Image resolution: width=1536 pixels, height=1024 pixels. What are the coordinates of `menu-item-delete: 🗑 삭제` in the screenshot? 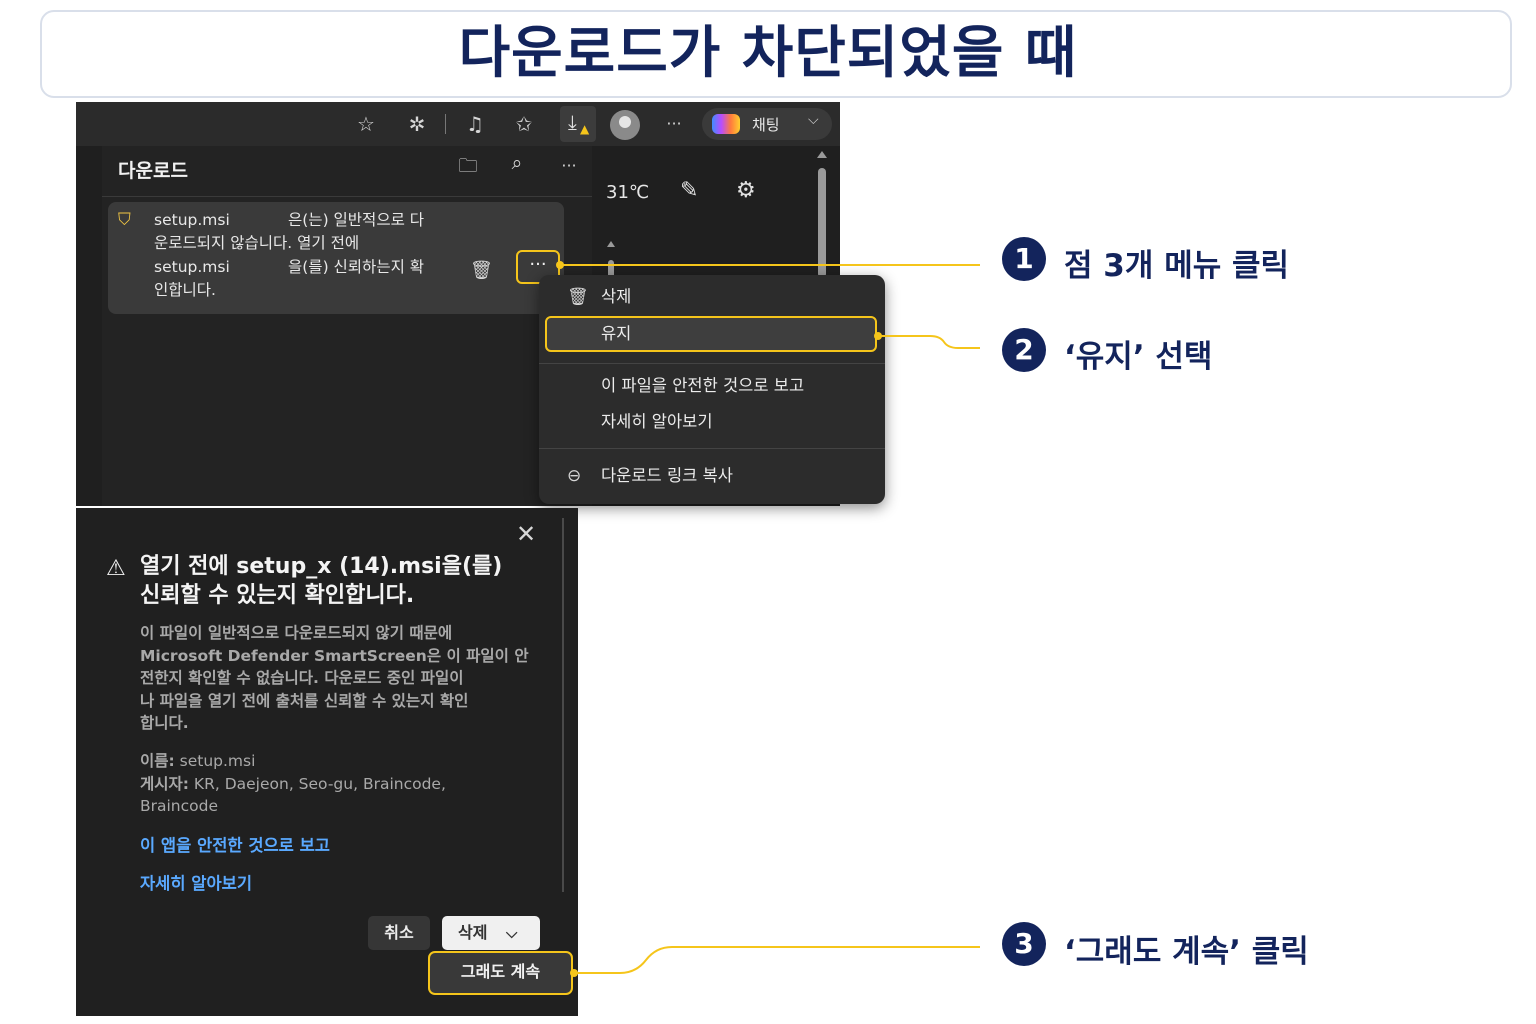 It's located at (712, 297).